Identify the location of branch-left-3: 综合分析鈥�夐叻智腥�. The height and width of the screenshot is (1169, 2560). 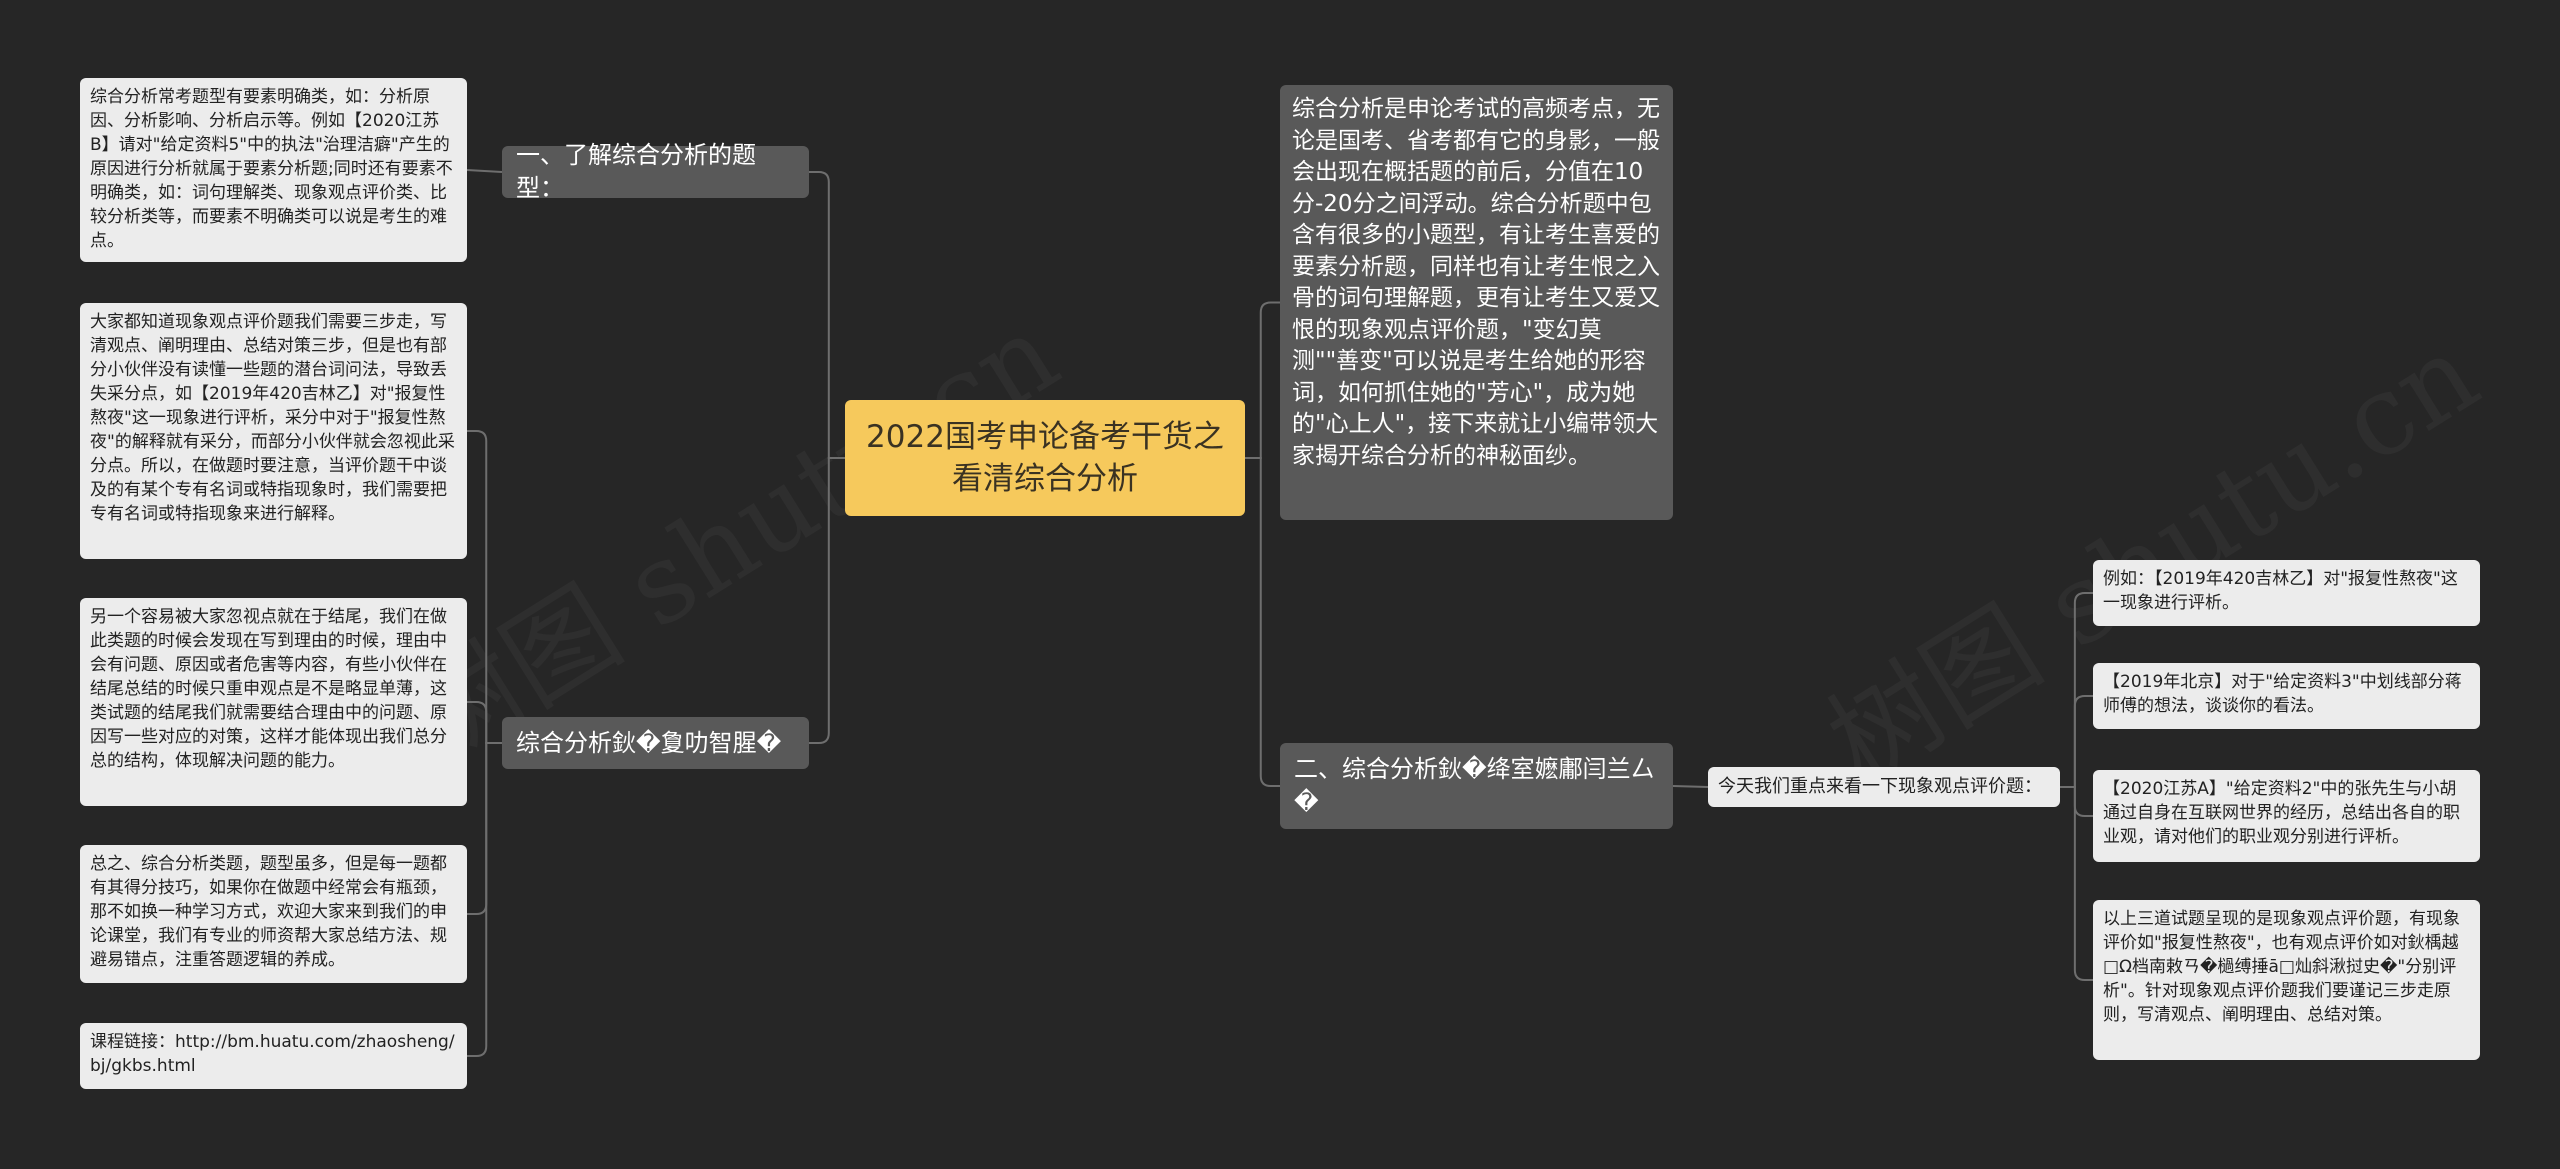
(655, 743).